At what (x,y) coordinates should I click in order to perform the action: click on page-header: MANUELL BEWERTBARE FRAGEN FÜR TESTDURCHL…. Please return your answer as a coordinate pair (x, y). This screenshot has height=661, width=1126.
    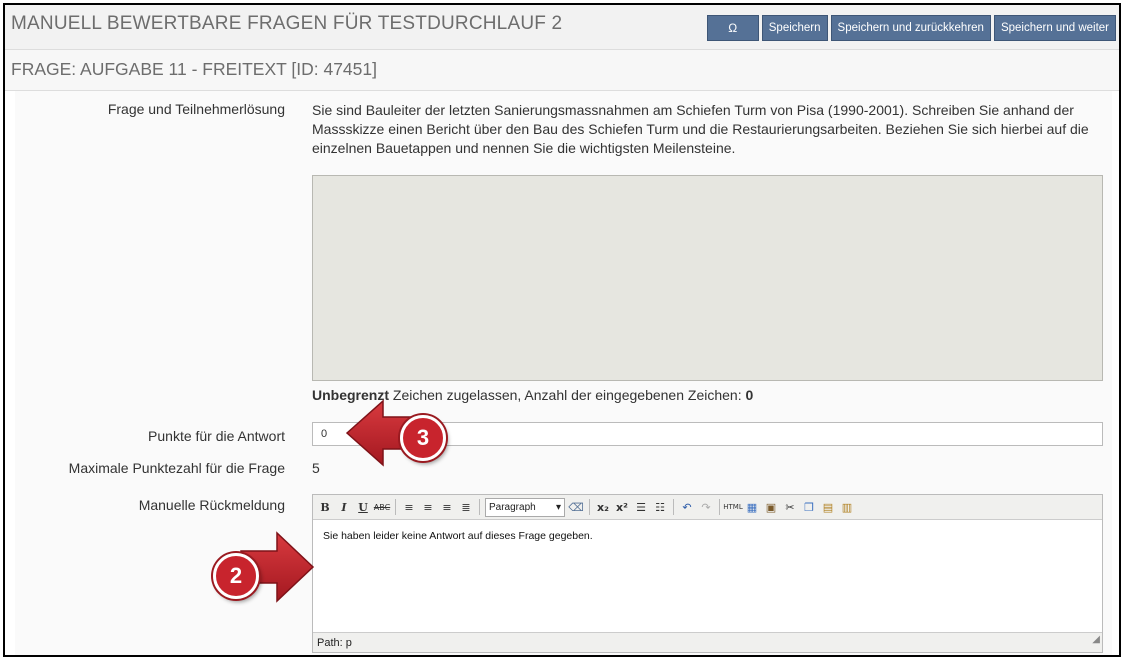
    Looking at the image, I should click on (562, 27).